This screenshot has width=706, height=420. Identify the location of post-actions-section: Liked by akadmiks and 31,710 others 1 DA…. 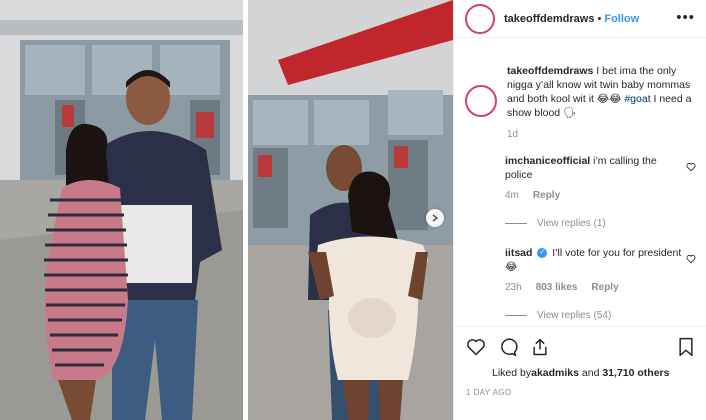
(580, 373).